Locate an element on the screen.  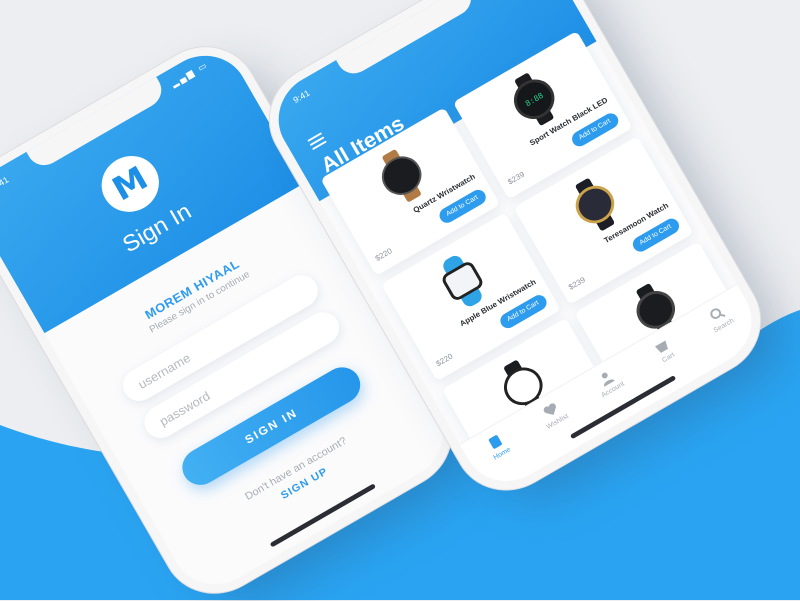
menu-icon is located at coordinates (317, 141).